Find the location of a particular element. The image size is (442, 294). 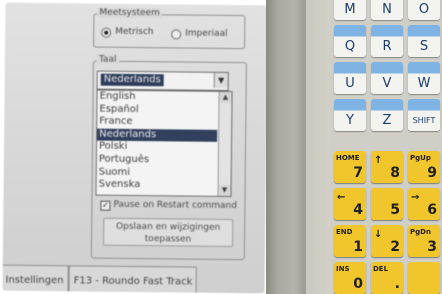

key-shift: SHIFT is located at coordinates (424, 115).